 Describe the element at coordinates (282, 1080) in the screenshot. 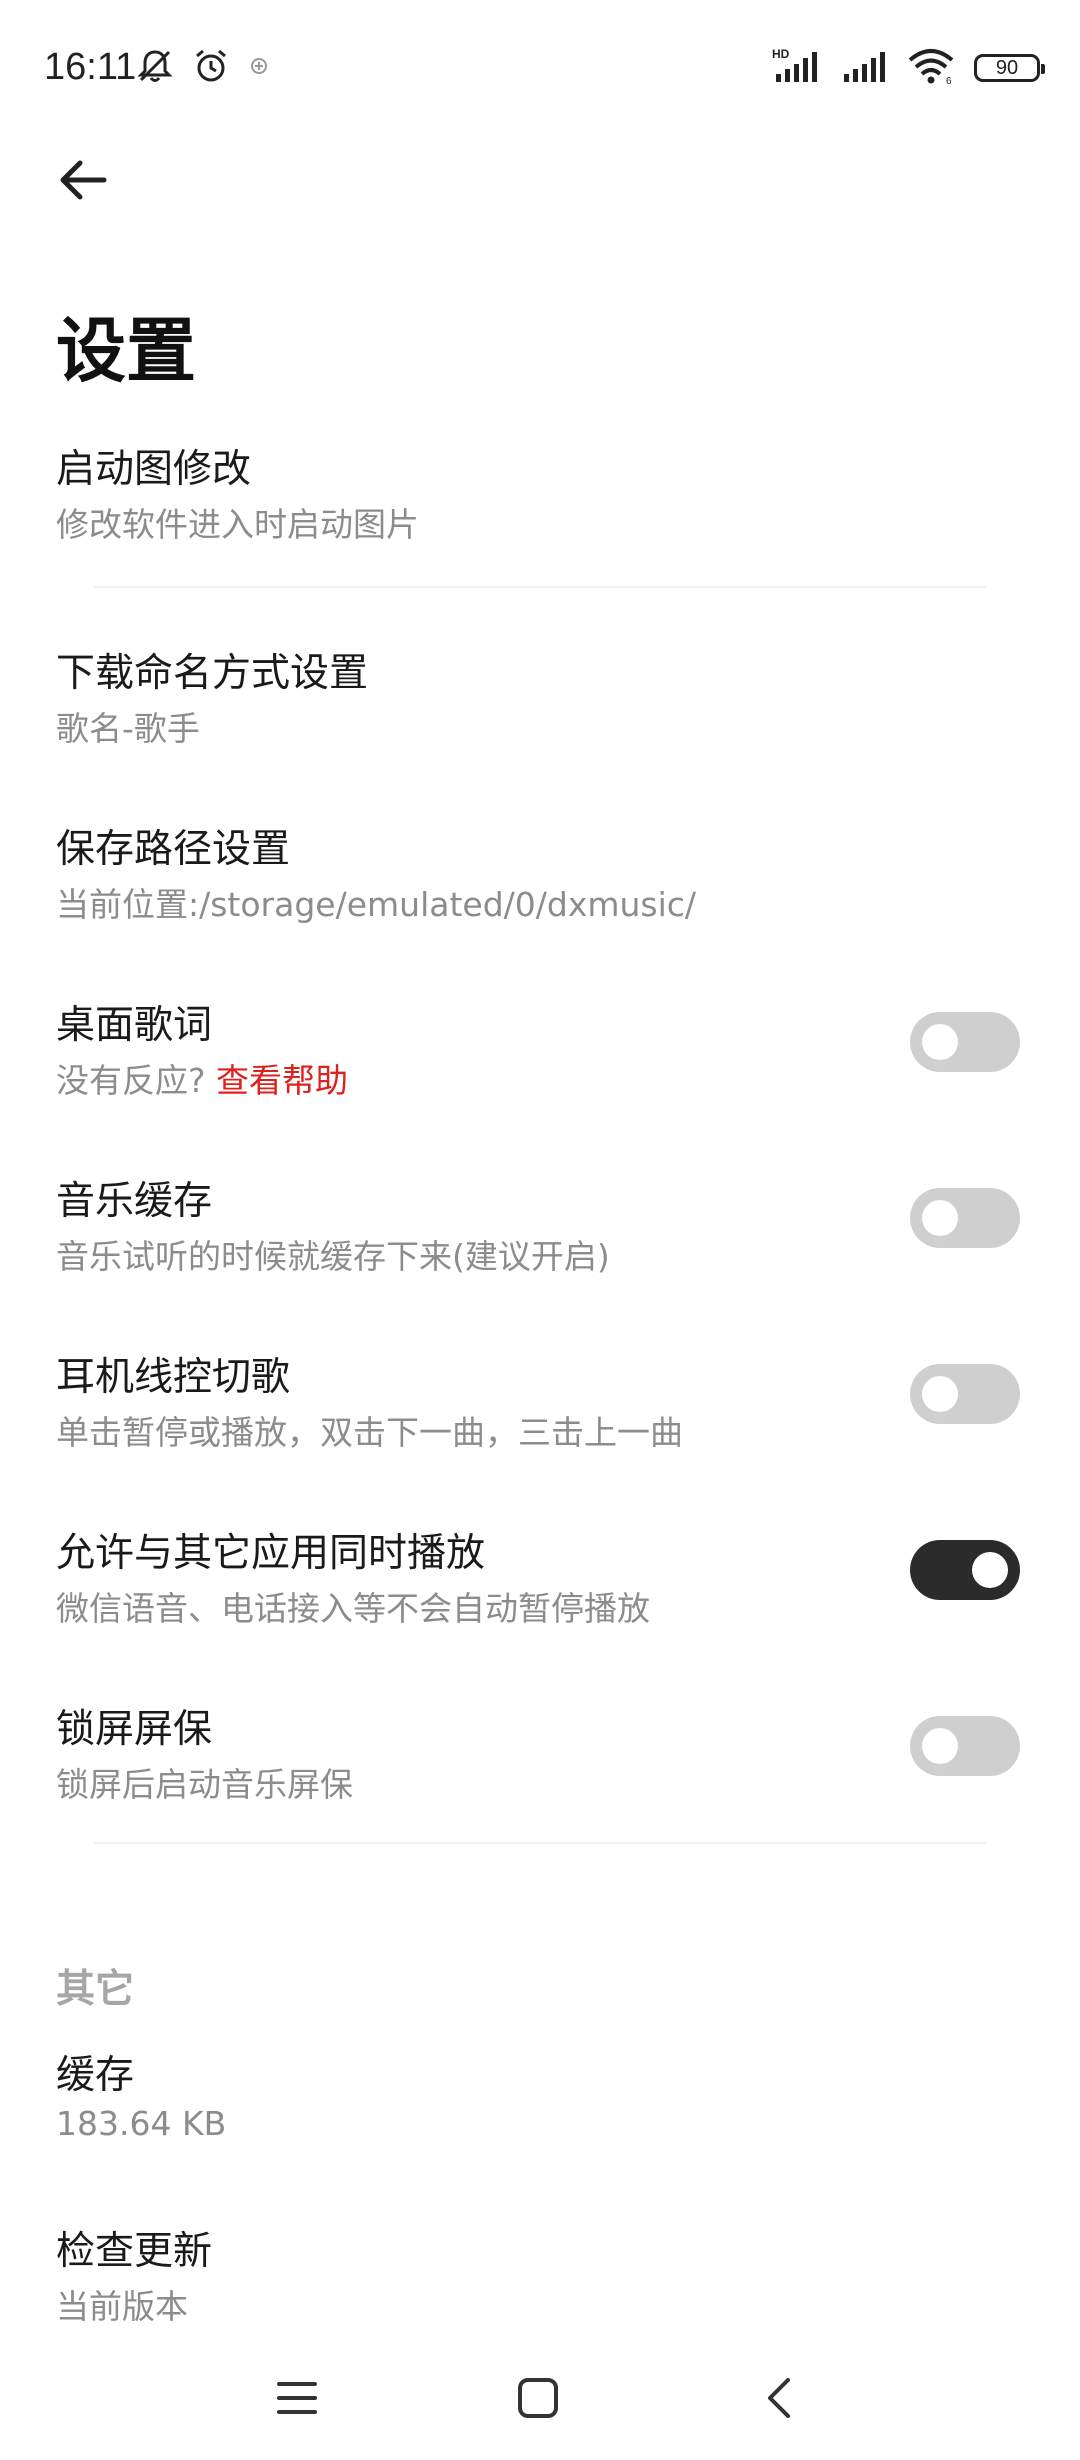

I see `help-link: 查看帮助` at that location.